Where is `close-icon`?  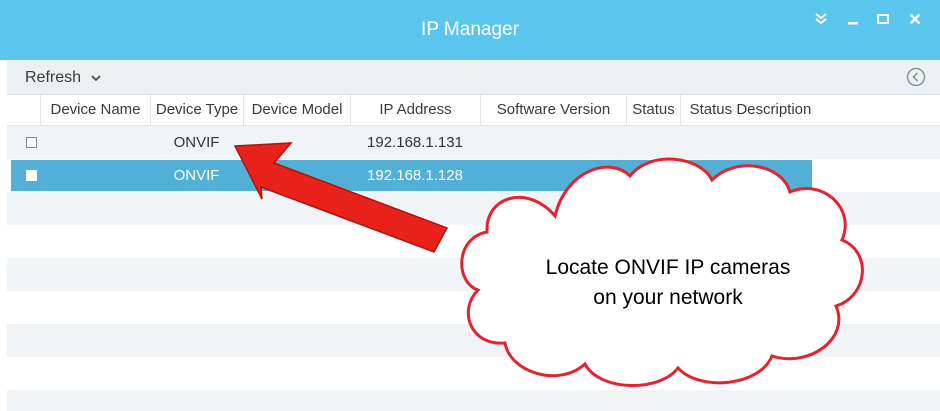 close-icon is located at coordinates (915, 19).